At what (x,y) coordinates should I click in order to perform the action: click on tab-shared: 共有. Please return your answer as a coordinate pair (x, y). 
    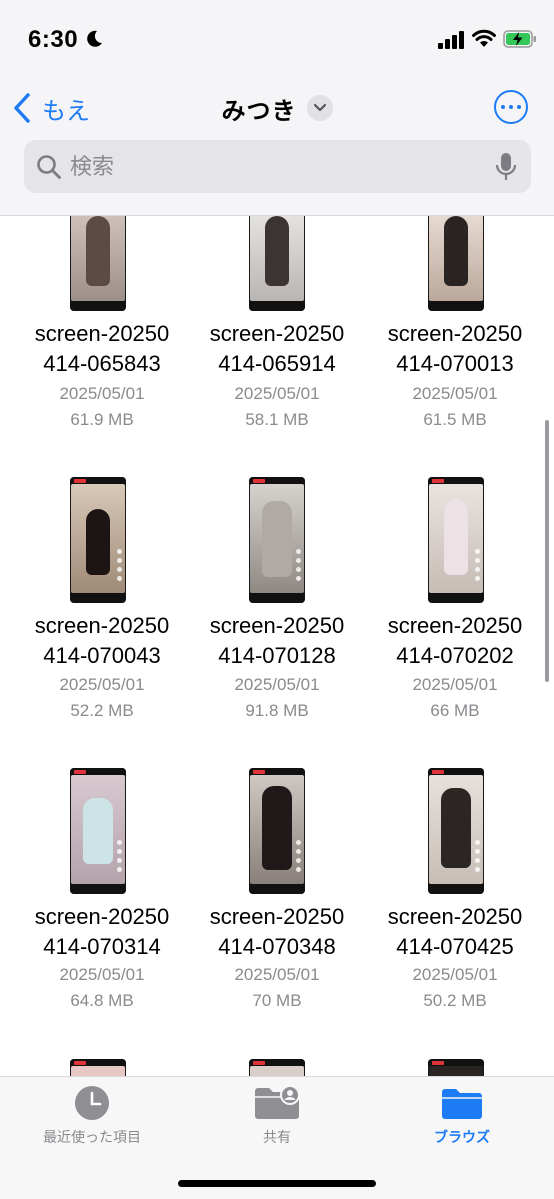
    Looking at the image, I should click on (277, 1116).